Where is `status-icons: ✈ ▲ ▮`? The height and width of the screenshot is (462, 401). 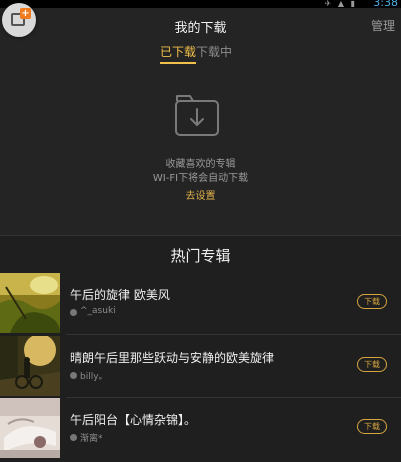
status-icons: ✈ ▲ ▮ is located at coordinates (340, 4).